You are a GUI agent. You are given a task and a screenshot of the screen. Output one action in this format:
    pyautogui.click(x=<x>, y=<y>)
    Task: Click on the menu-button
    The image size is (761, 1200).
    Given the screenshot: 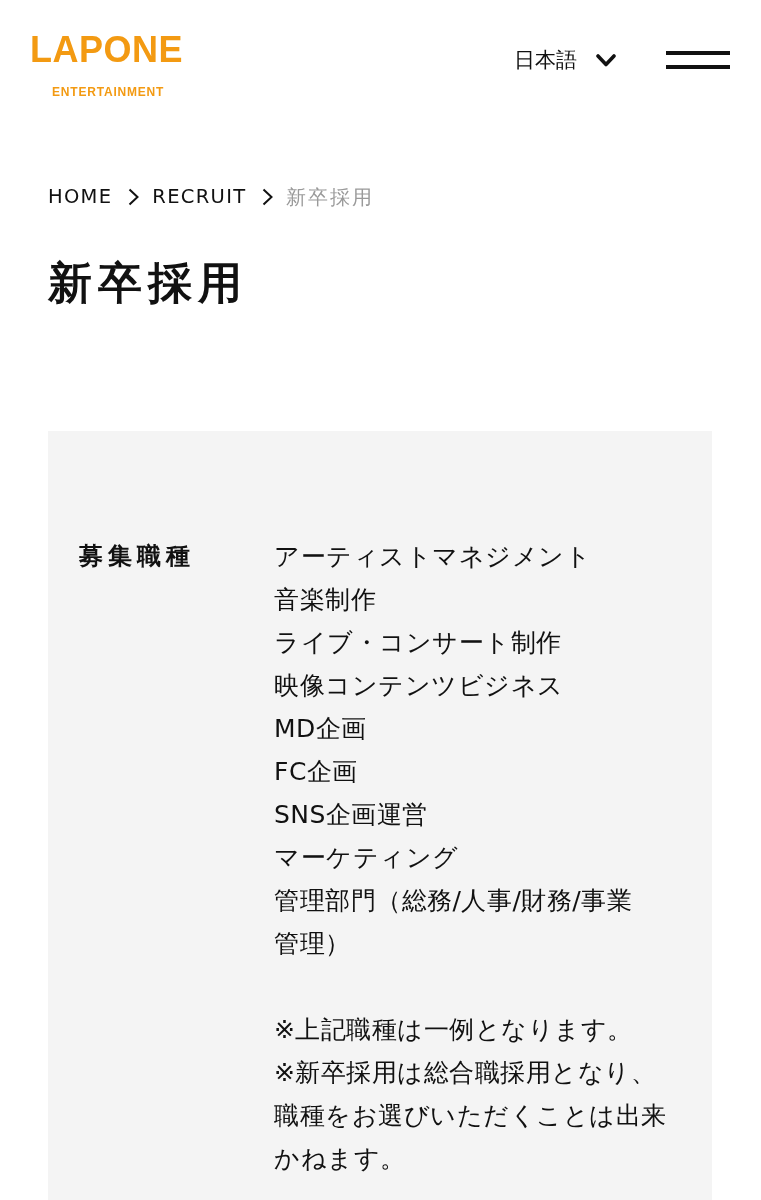 What is the action you would take?
    pyautogui.click(x=698, y=60)
    